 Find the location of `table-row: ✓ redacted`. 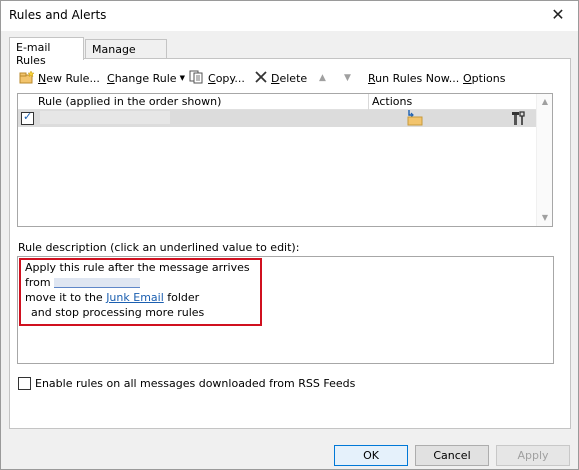

table-row: ✓ redacted is located at coordinates (277, 118).